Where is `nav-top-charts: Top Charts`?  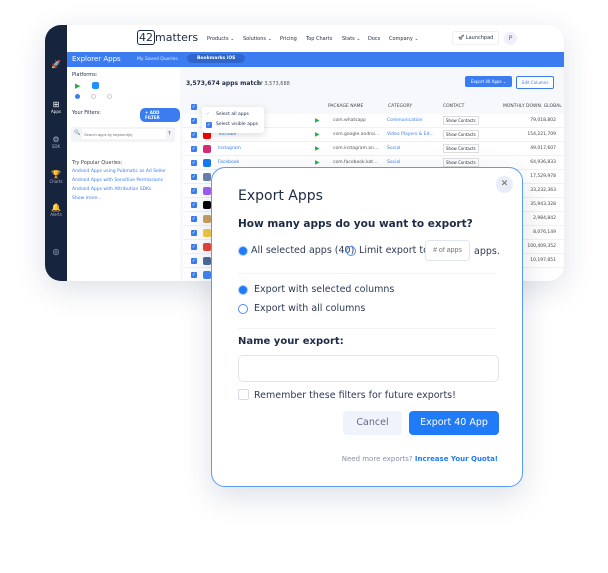
nav-top-charts: Top Charts is located at coordinates (319, 39).